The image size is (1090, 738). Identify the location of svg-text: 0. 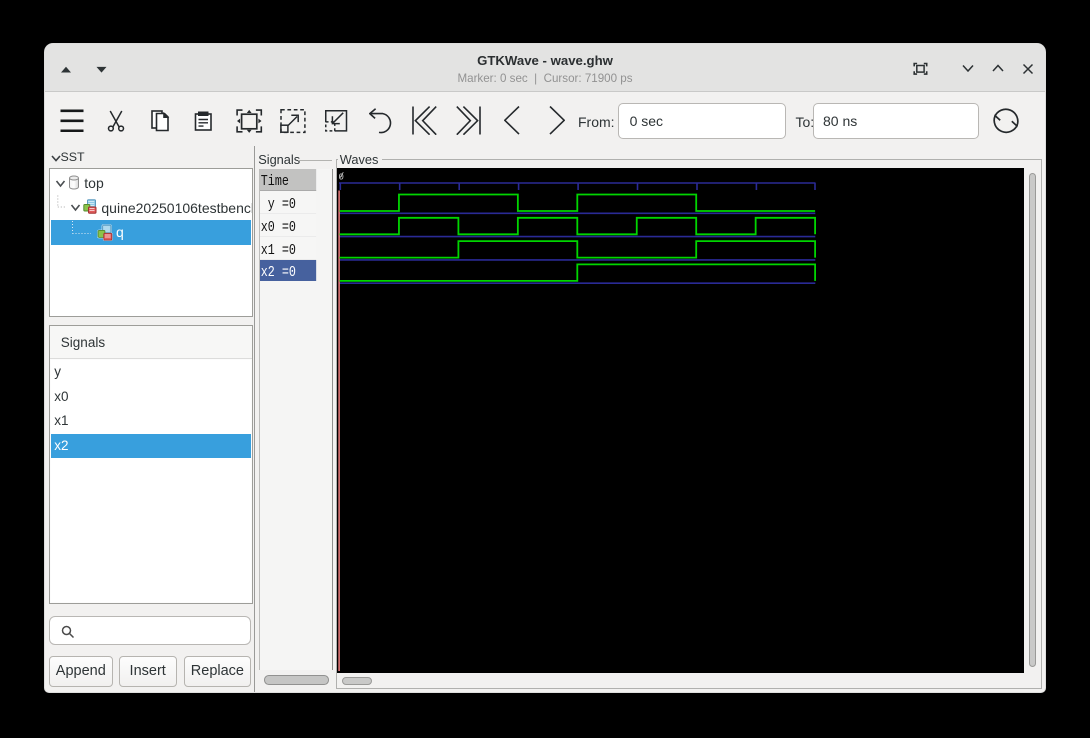
(340, 178).